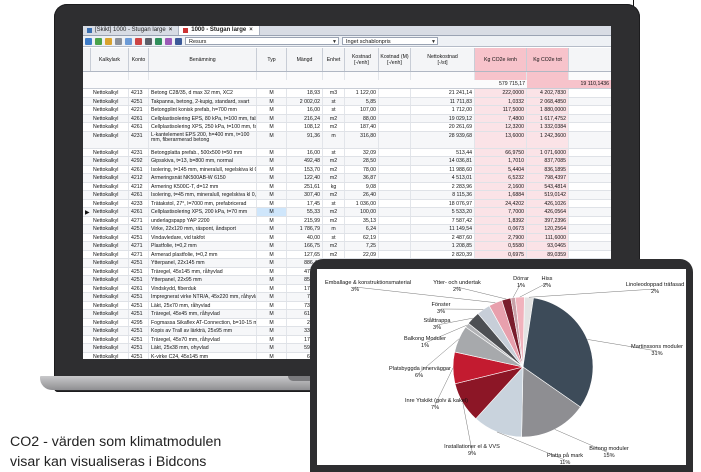 This screenshot has height=472, width=701. What do you see at coordinates (334, 59) in the screenshot?
I see `header-col-enhet: Enhet` at bounding box center [334, 59].